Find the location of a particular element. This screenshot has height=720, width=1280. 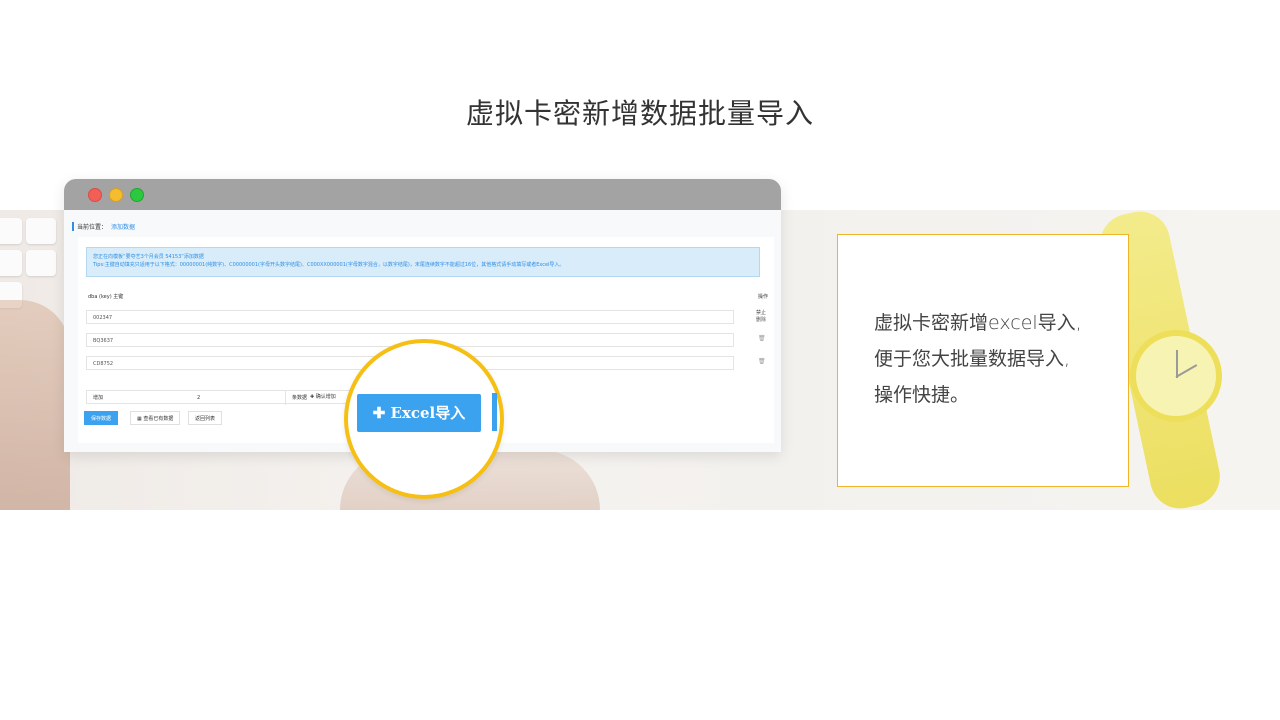

back-to-list-button: 返回列表 is located at coordinates (205, 418).